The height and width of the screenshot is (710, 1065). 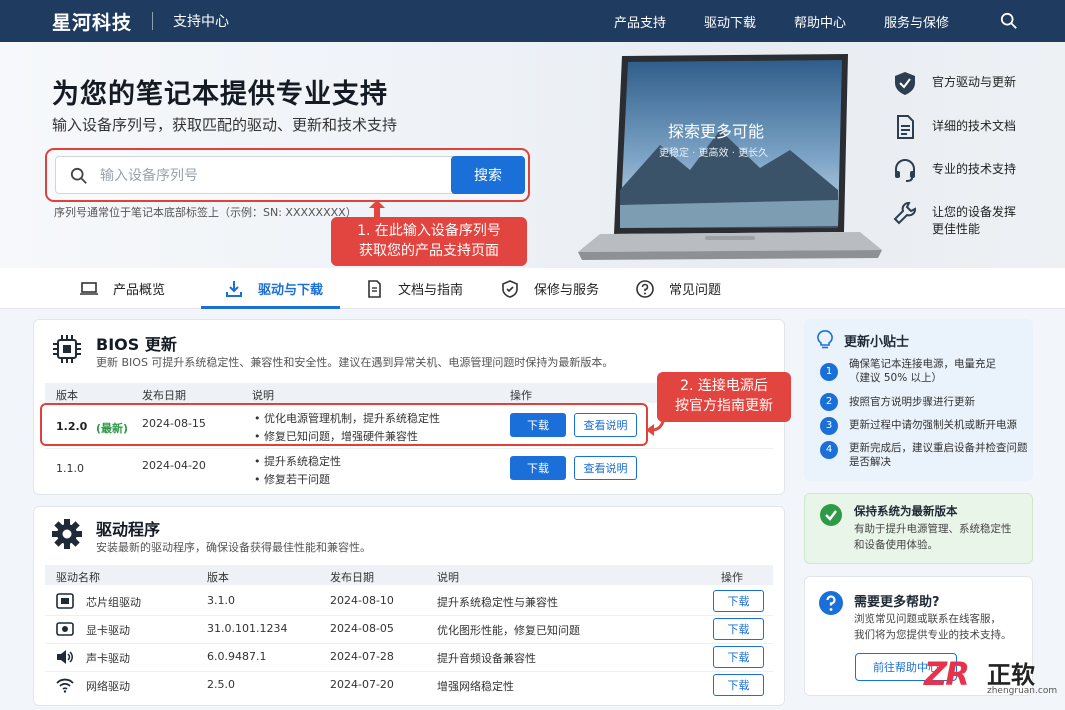 What do you see at coordinates (938, 448) in the screenshot?
I see `tip-line: 更新完成后，建议重启设备并检查问题` at bounding box center [938, 448].